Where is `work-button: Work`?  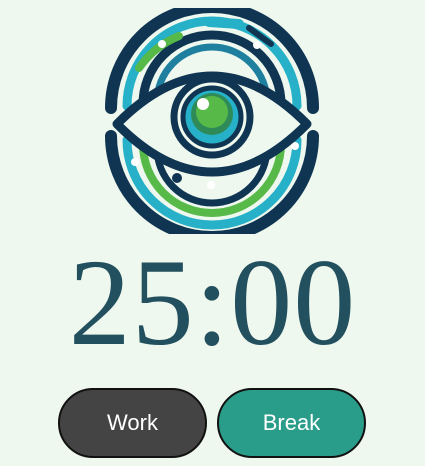 work-button: Work is located at coordinates (132, 423).